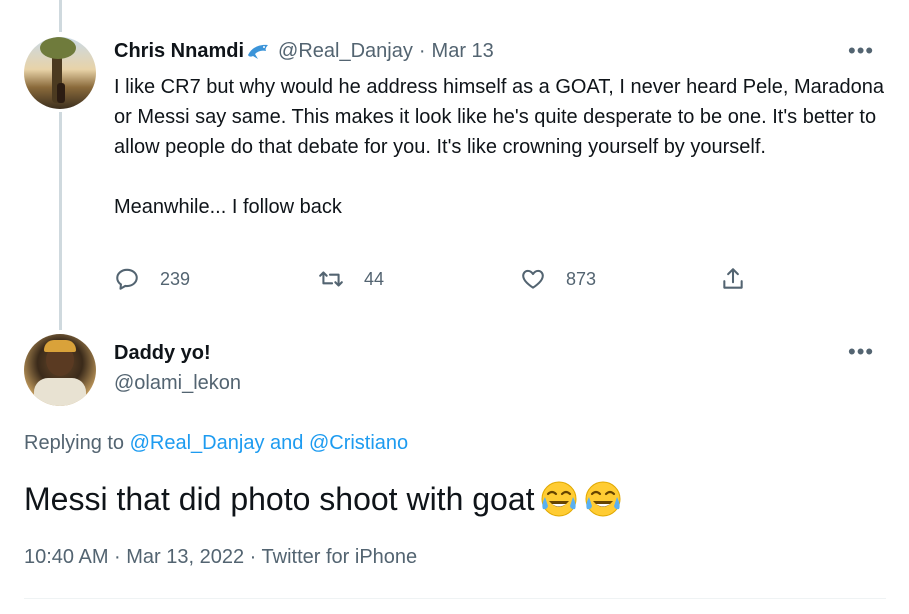 The height and width of the screenshot is (614, 909). I want to click on dolphin-icon, so click(259, 52).